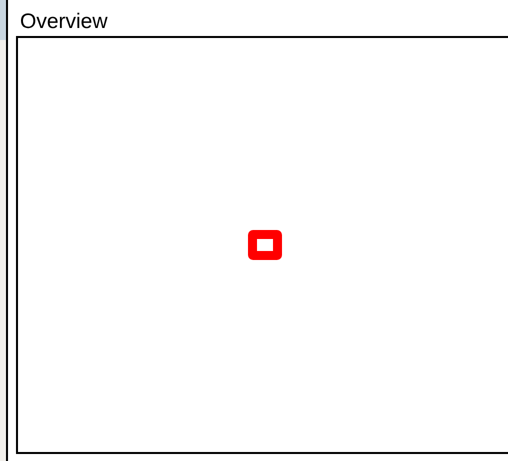 This screenshot has width=508, height=461. What do you see at coordinates (64, 22) in the screenshot?
I see `panel-title: Overview` at bounding box center [64, 22].